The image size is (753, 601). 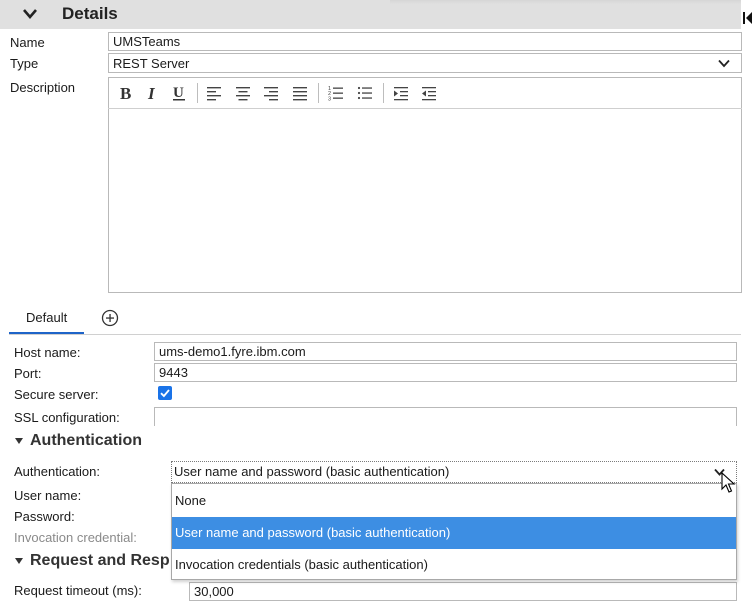 I want to click on host-name-label: Host name:, so click(x=47, y=352).